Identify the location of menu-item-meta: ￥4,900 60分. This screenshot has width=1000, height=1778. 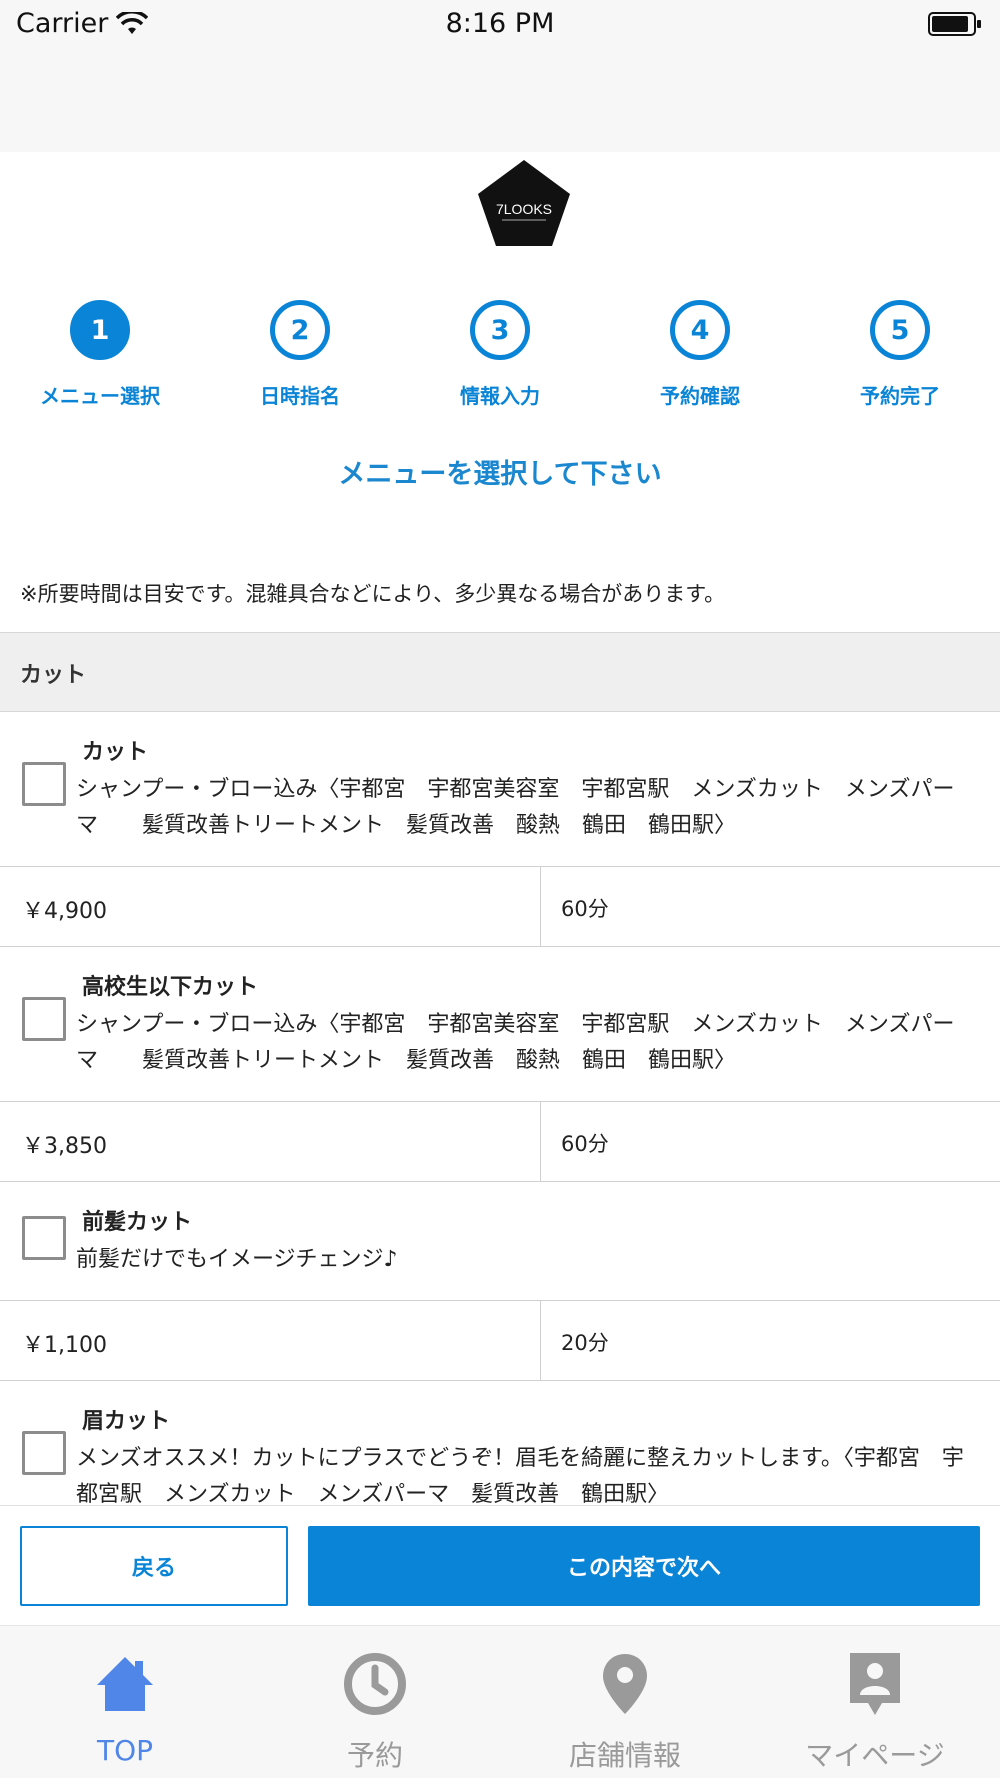
(500, 906).